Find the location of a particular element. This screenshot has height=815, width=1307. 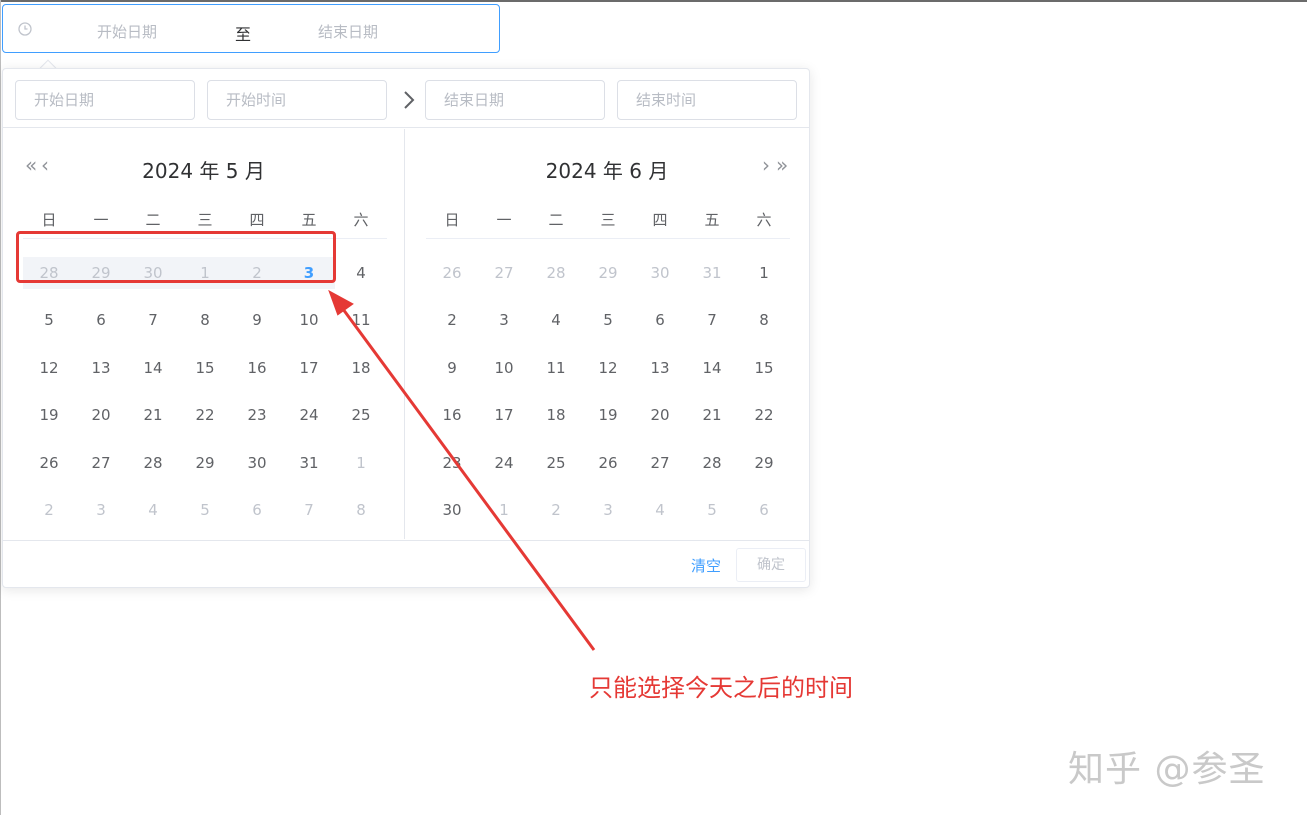

calendar-week-row: 30 1 2 3 4 5 6 is located at coordinates (608, 511).